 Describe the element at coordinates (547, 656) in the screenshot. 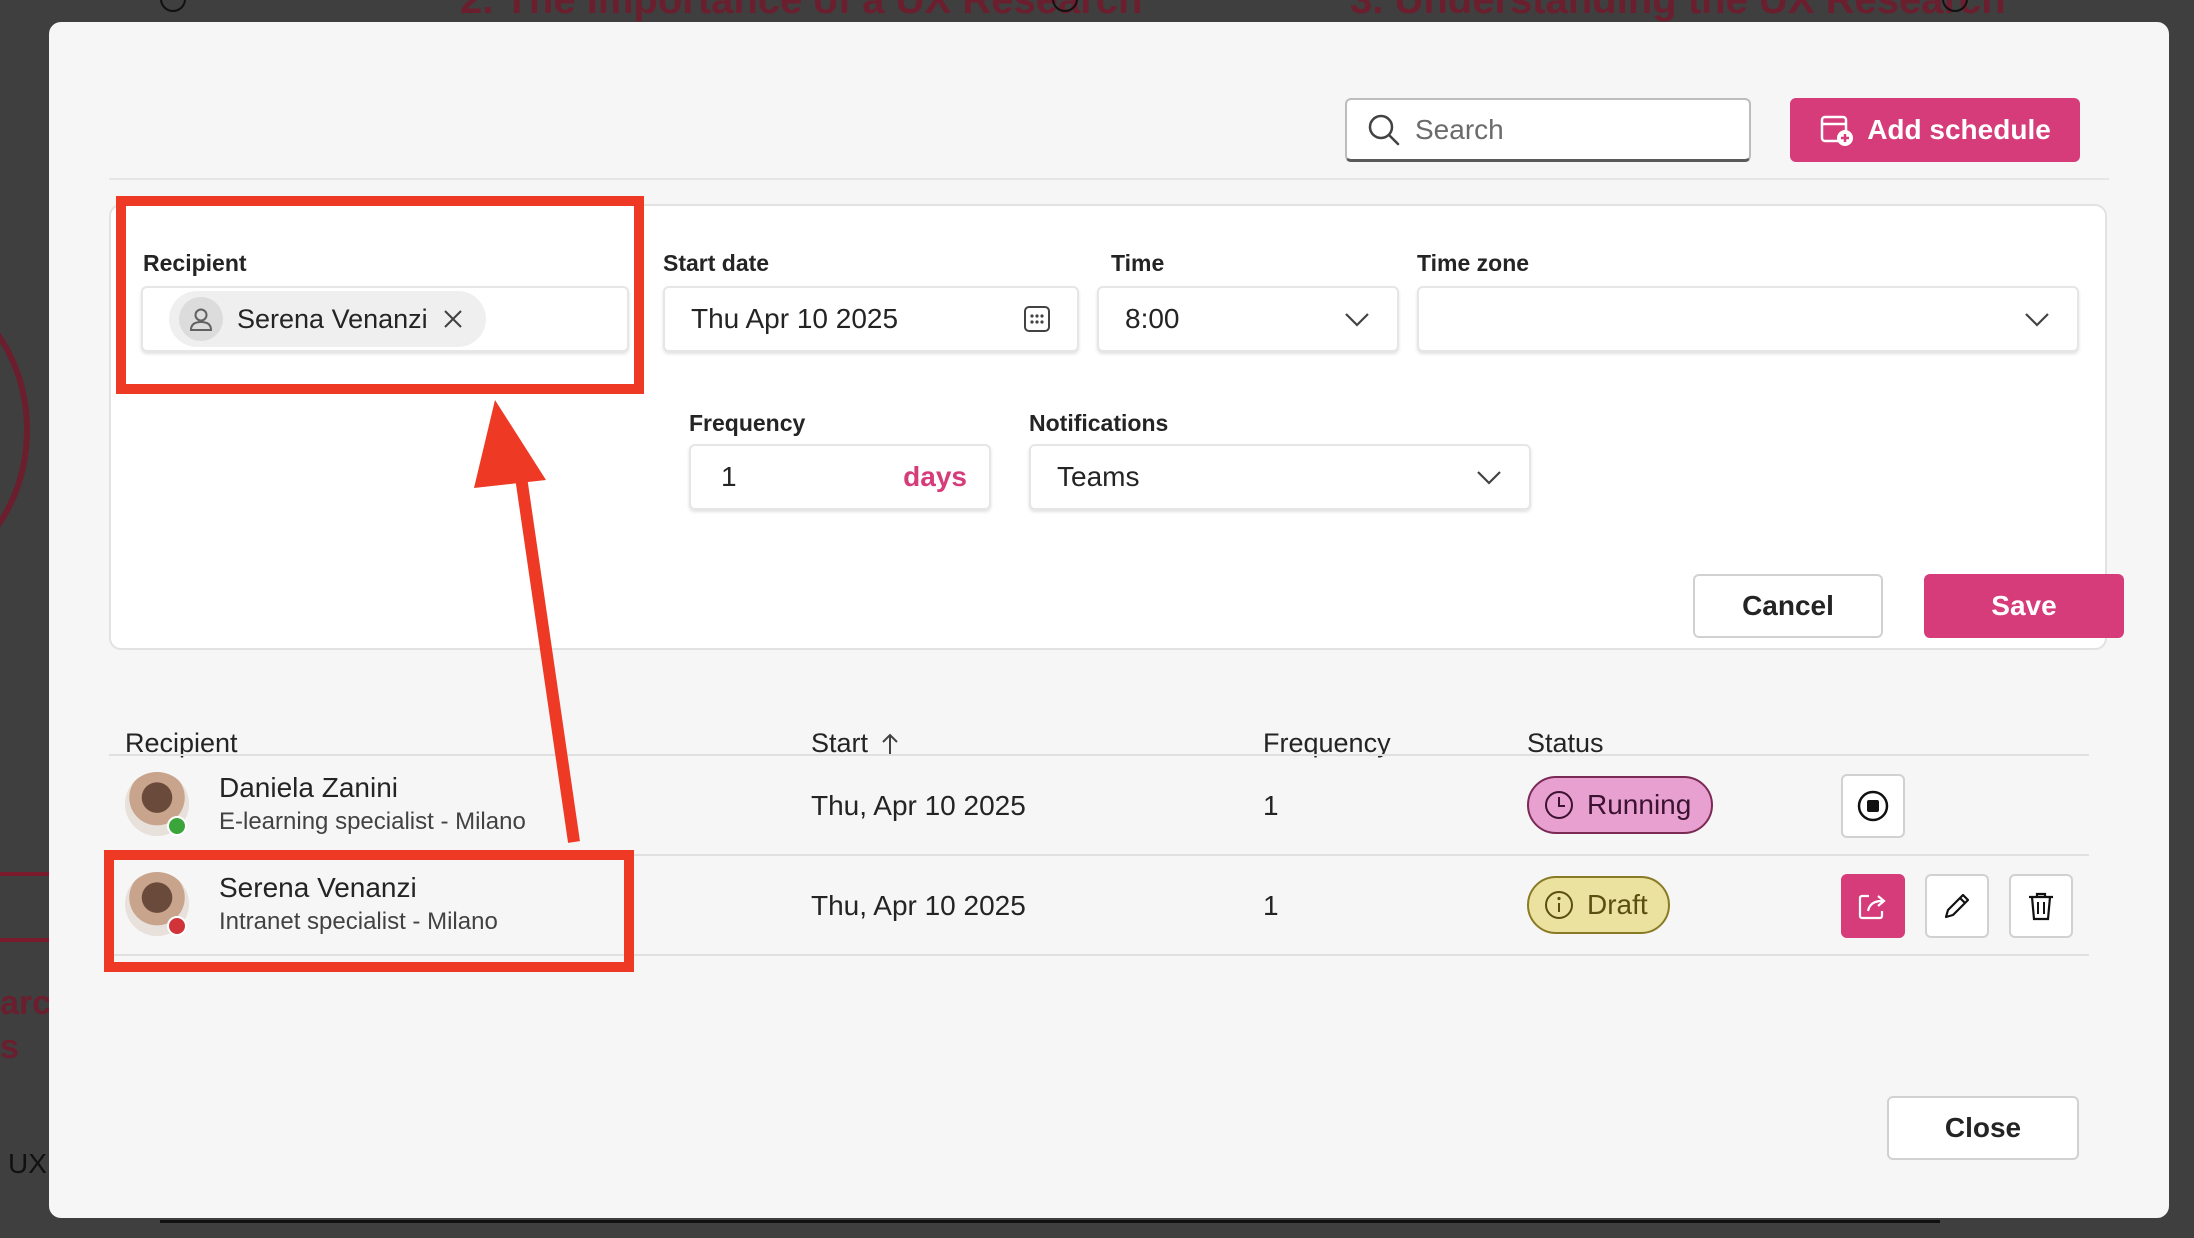

I see `annotation-arrow-shaft` at that location.